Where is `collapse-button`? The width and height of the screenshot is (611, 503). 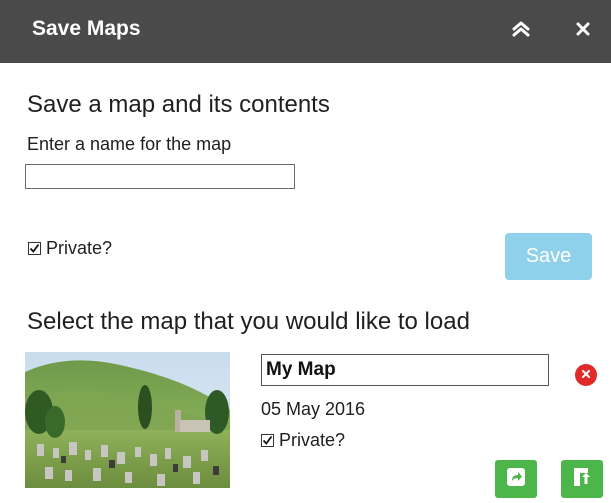 collapse-button is located at coordinates (521, 31).